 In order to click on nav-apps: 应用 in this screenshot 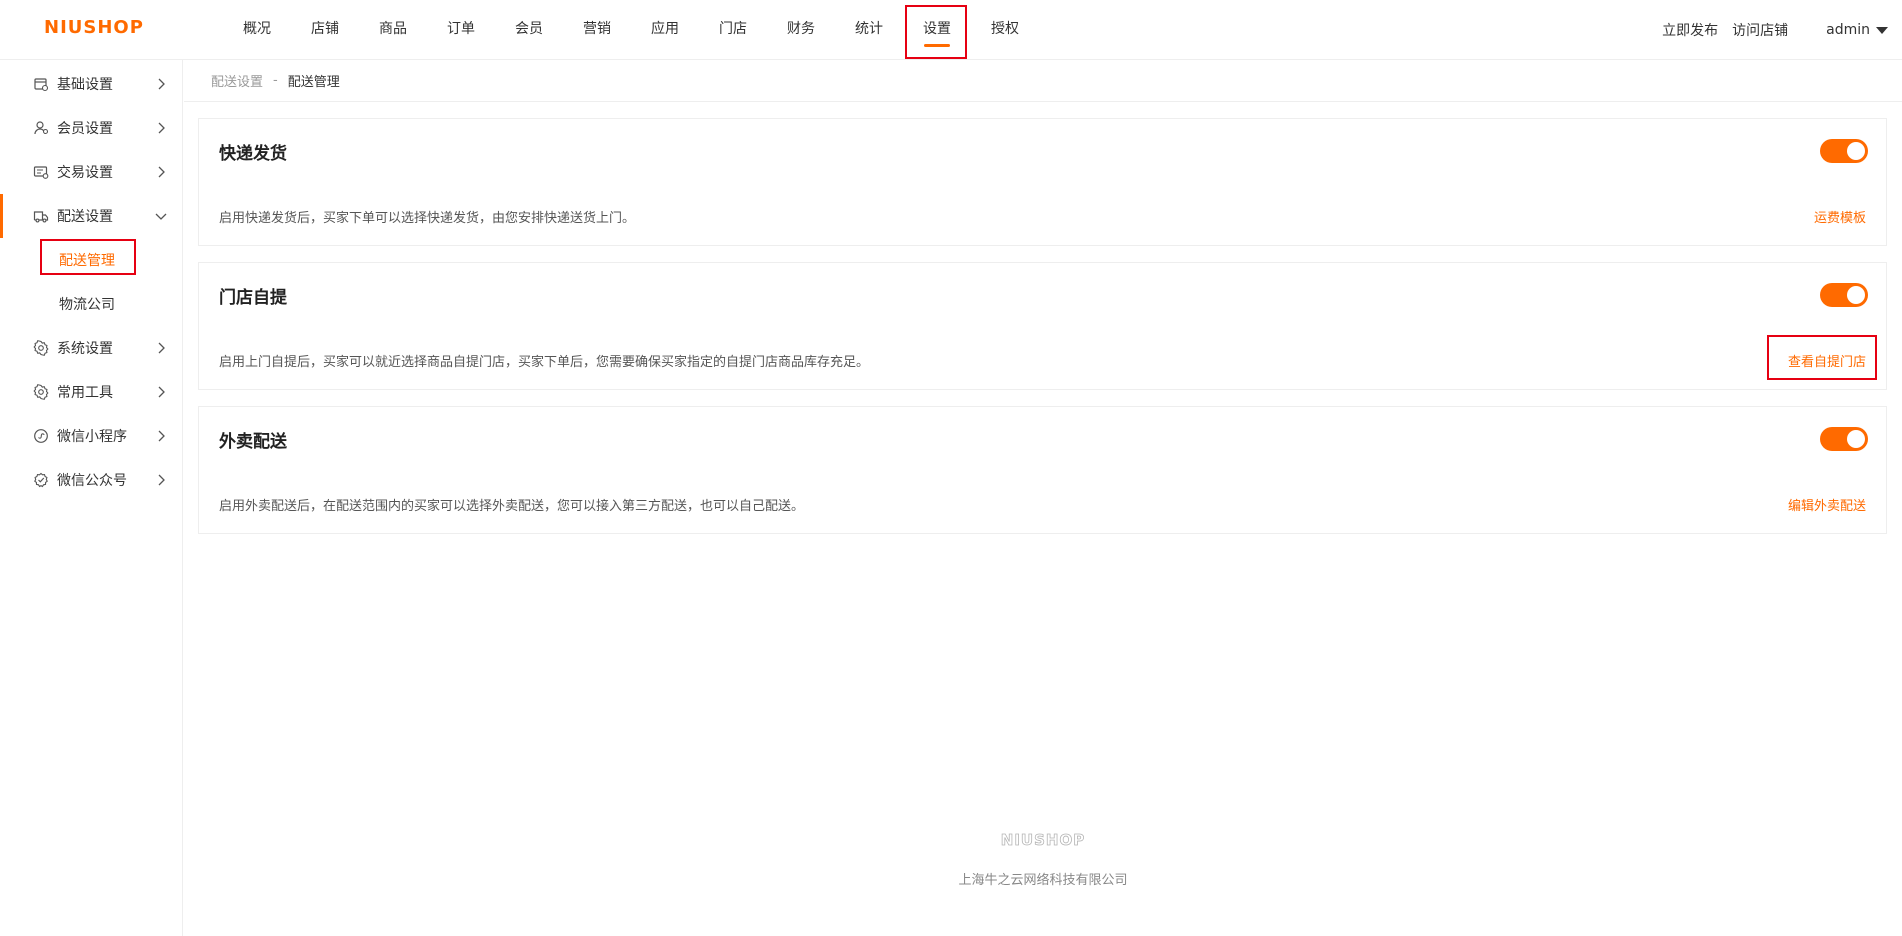, I will do `click(665, 30)`.